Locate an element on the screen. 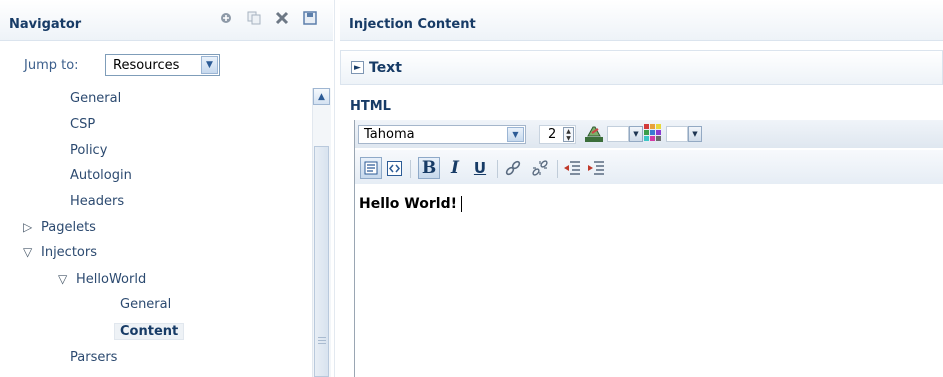  tree-item-label: Content is located at coordinates (149, 331).